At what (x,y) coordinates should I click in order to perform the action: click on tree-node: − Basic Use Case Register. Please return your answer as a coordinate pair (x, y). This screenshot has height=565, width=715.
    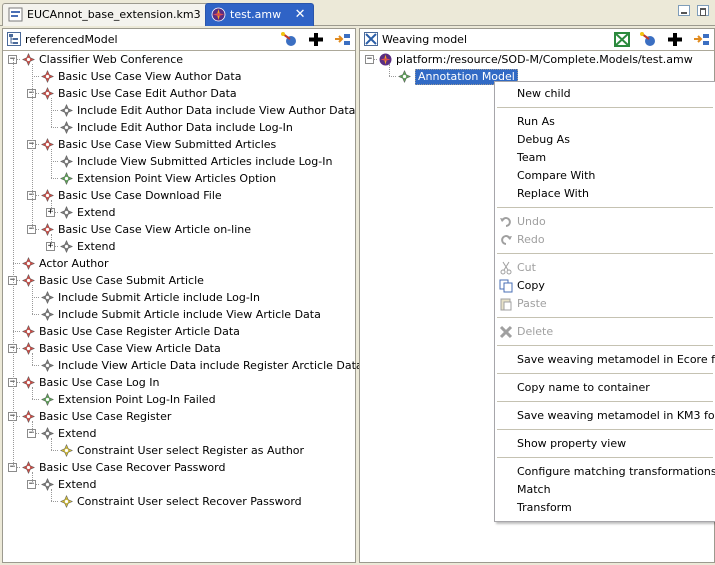
    Looking at the image, I should click on (179, 416).